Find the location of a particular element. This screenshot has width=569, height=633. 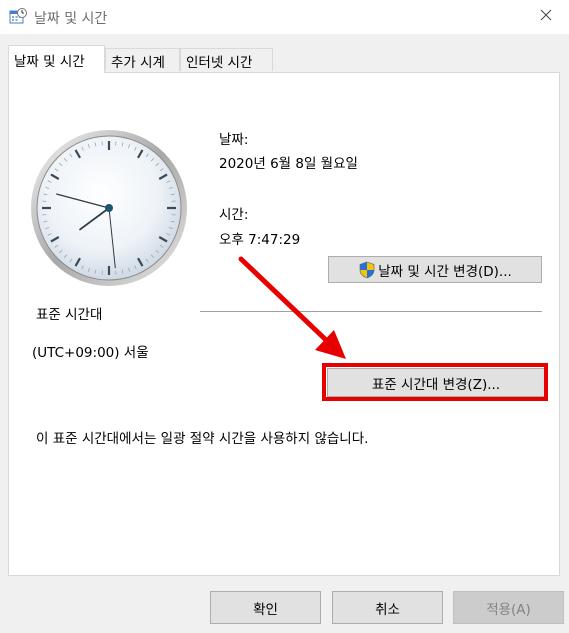

title-bar: 날짜 및 시간 is located at coordinates (284, 17).